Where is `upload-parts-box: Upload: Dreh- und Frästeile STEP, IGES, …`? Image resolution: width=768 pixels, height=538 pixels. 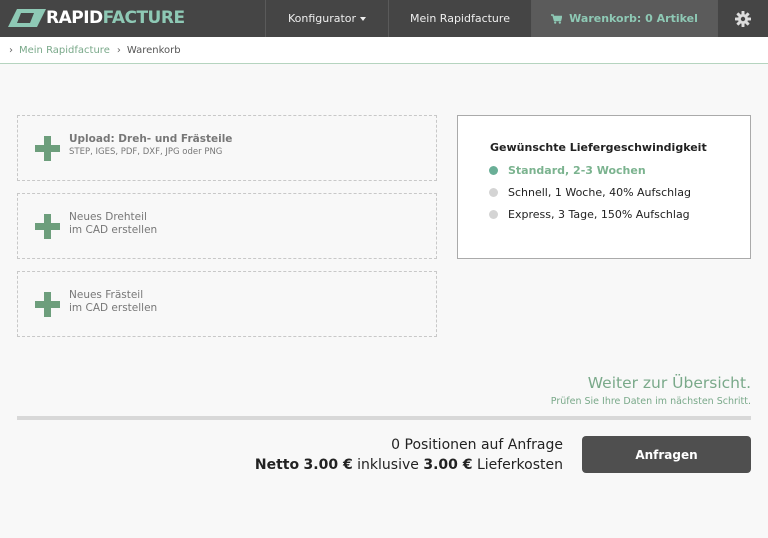 upload-parts-box: Upload: Dreh- und Frästeile STEP, IGES, … is located at coordinates (227, 148).